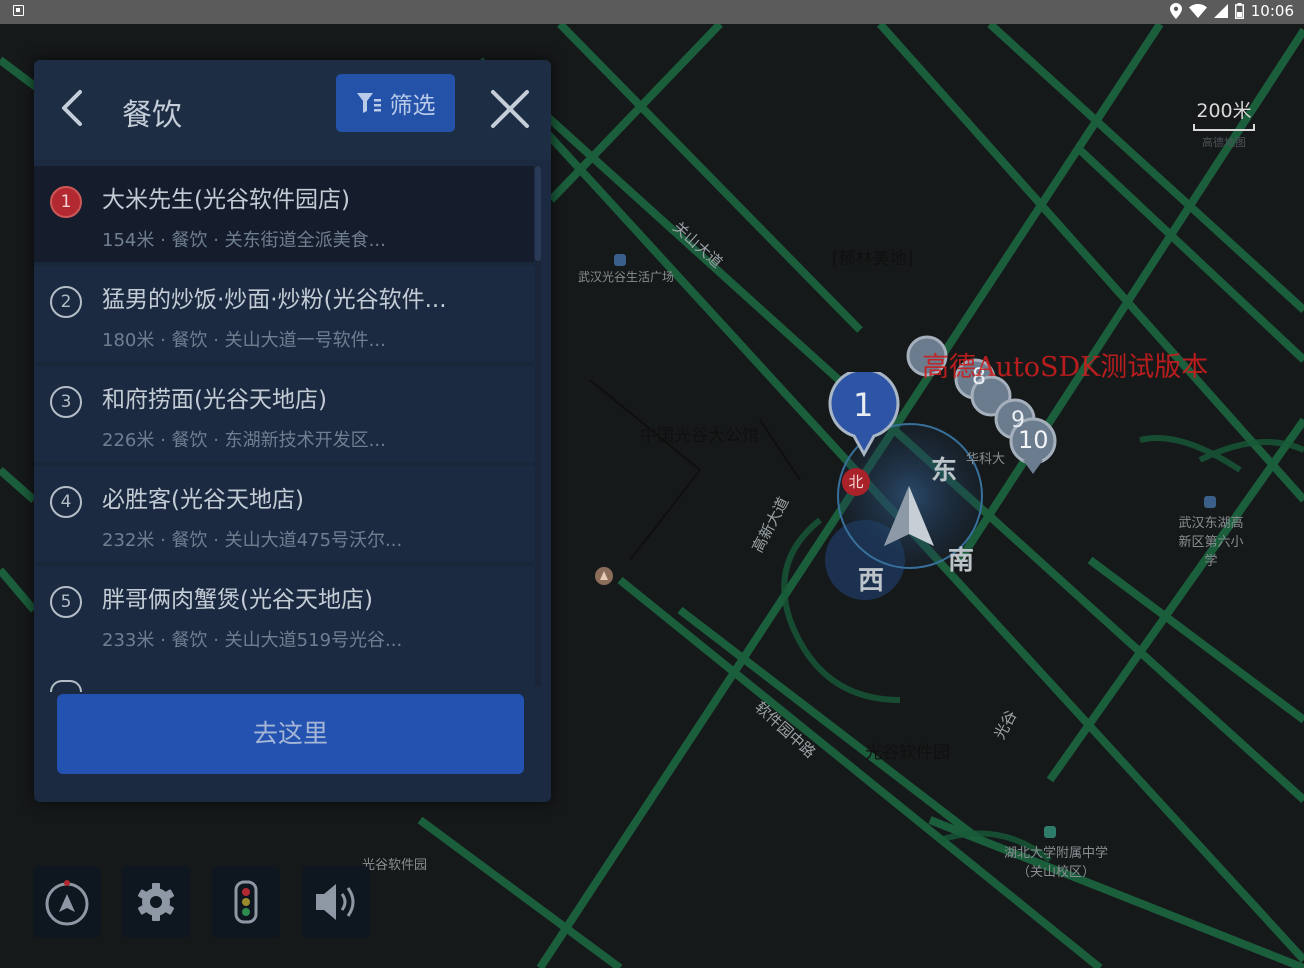  I want to click on settings-button, so click(156, 902).